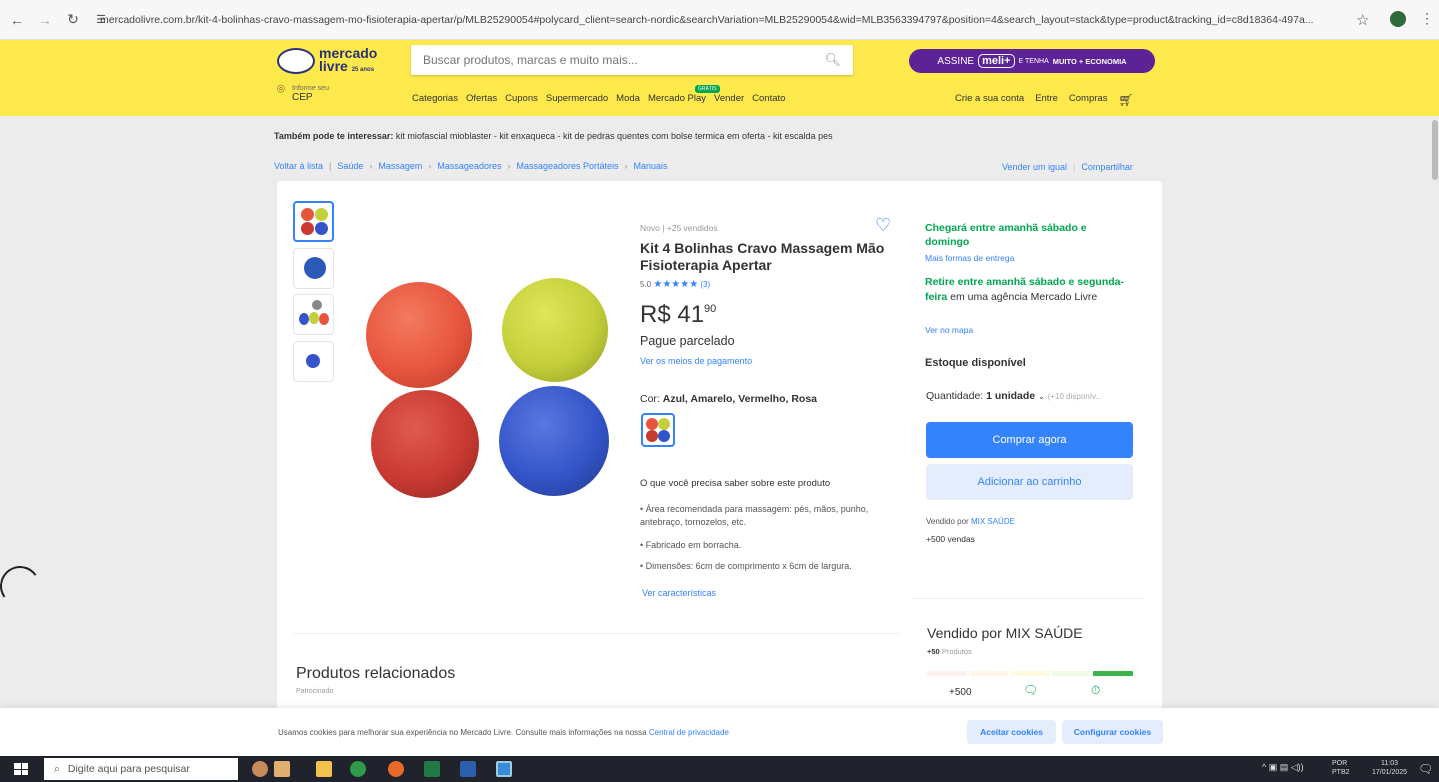 The image size is (1439, 782). Describe the element at coordinates (1041, 396) in the screenshot. I see `chevron-down-icon: ⌄` at that location.